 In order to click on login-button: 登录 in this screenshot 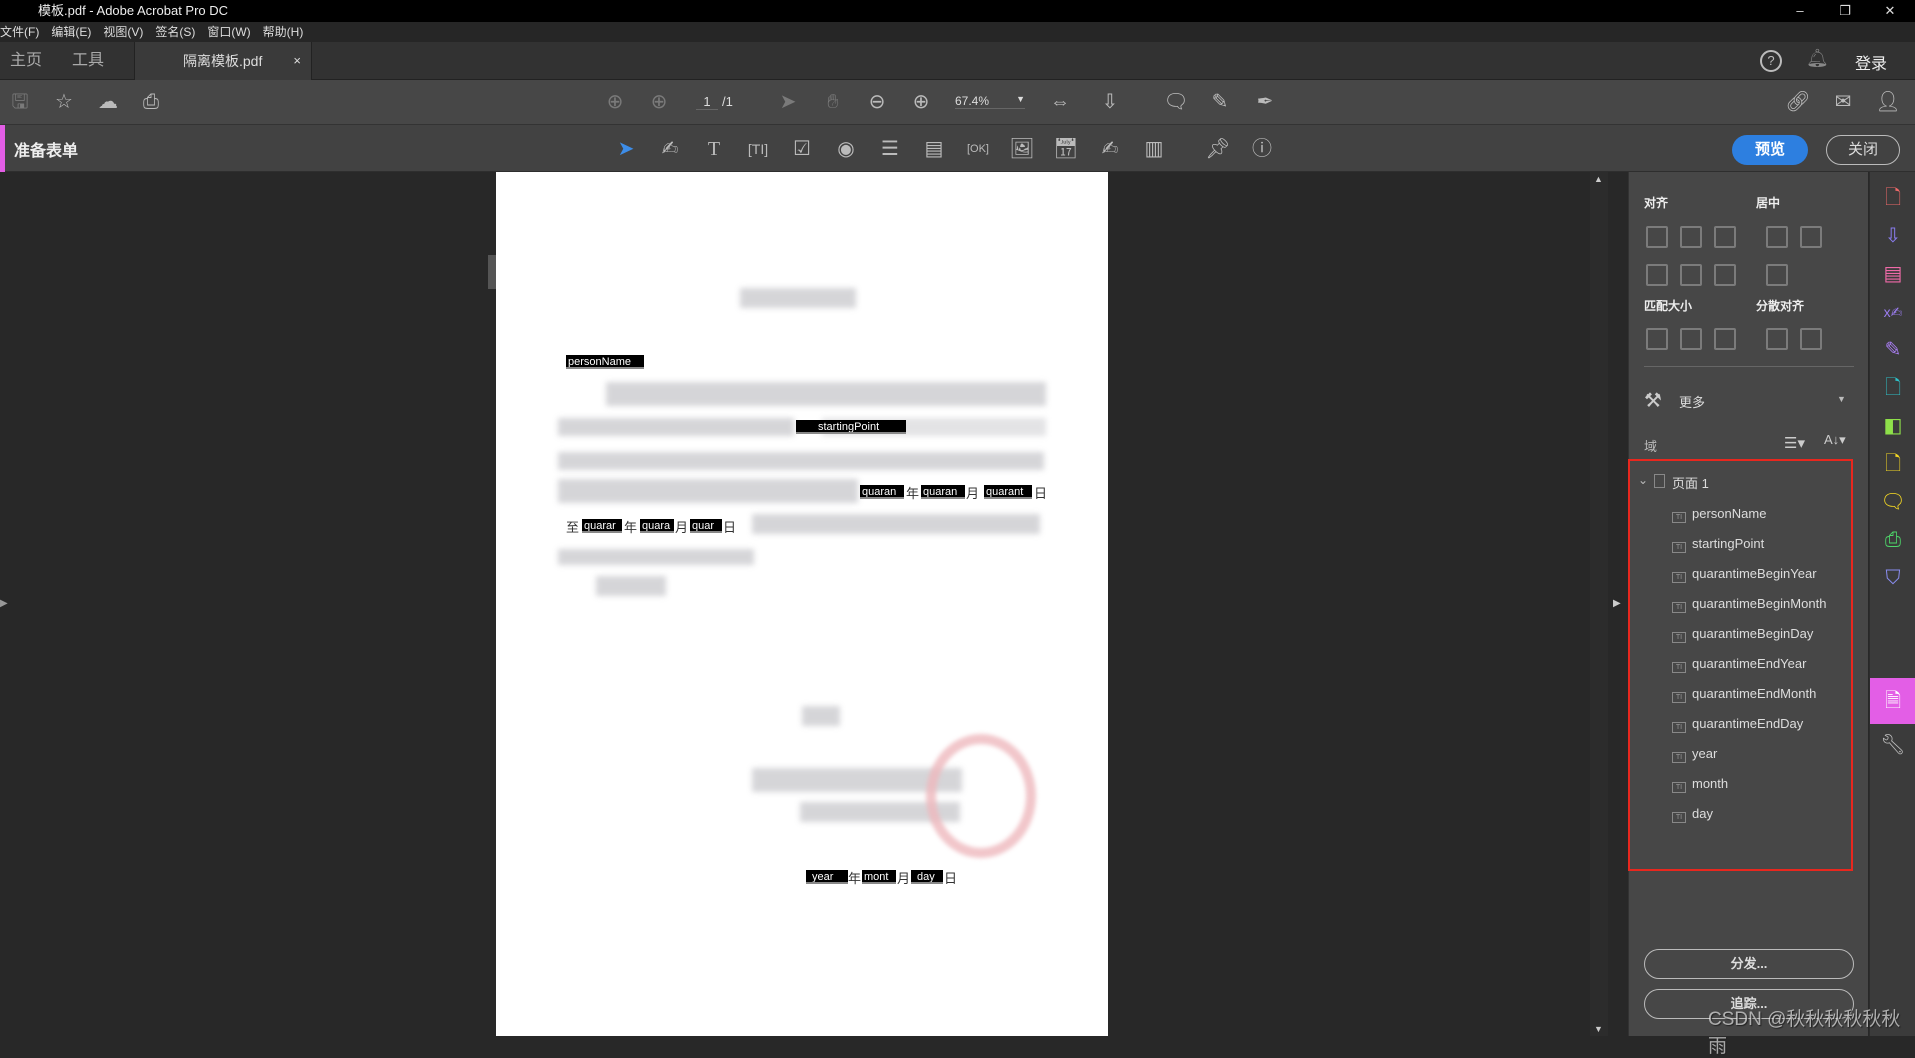, I will do `click(1871, 62)`.